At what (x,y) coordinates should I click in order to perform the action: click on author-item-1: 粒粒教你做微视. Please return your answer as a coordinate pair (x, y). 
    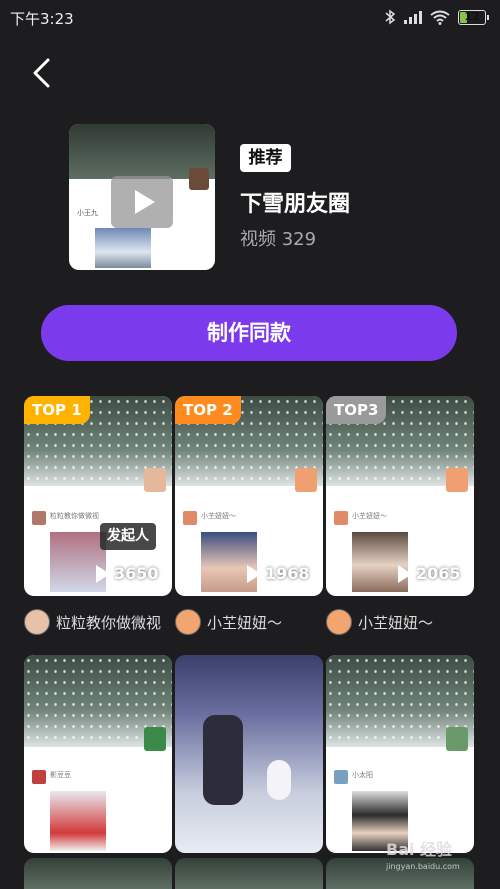
    Looking at the image, I should click on (92, 622).